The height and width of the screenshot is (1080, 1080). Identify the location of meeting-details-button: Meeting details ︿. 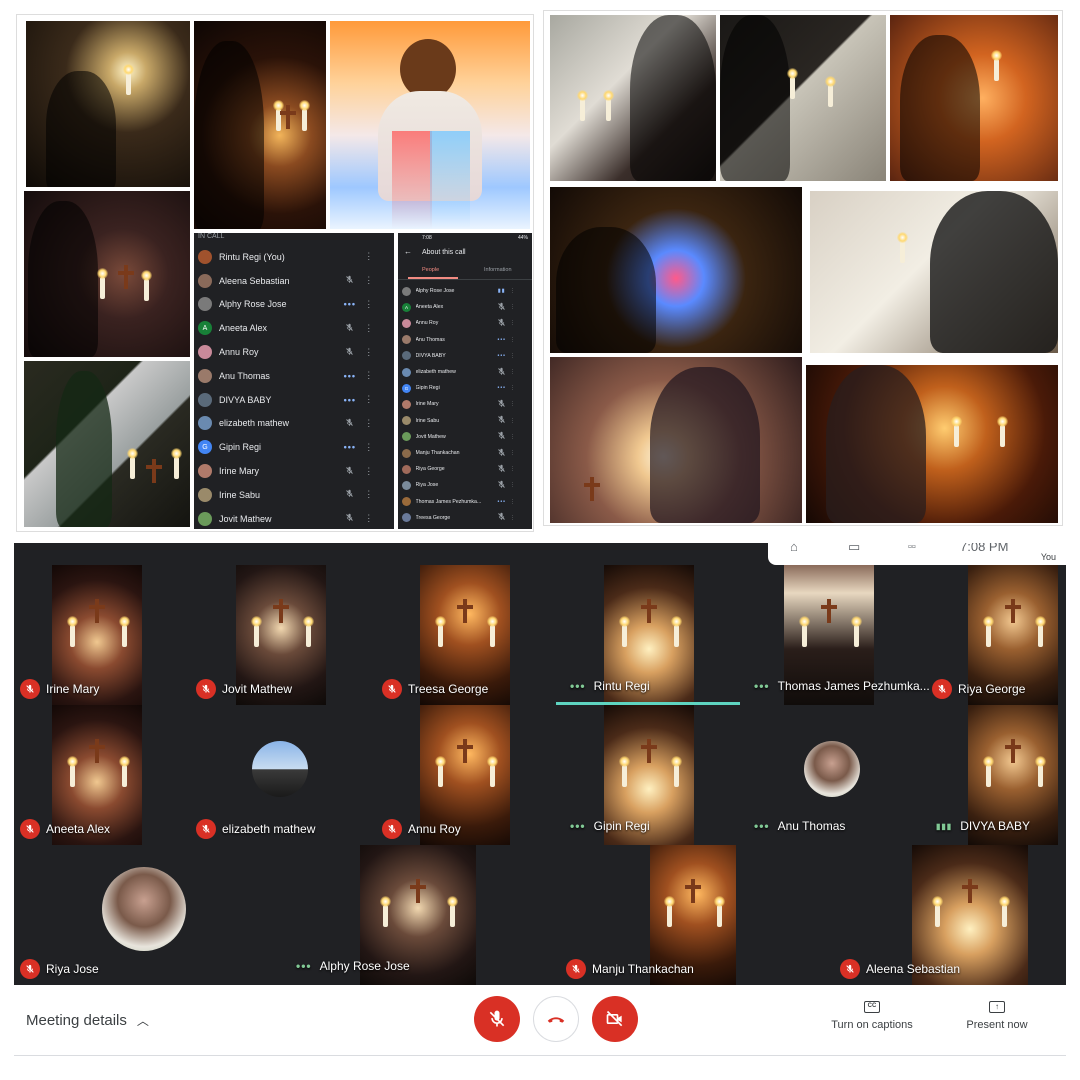
(87, 1020).